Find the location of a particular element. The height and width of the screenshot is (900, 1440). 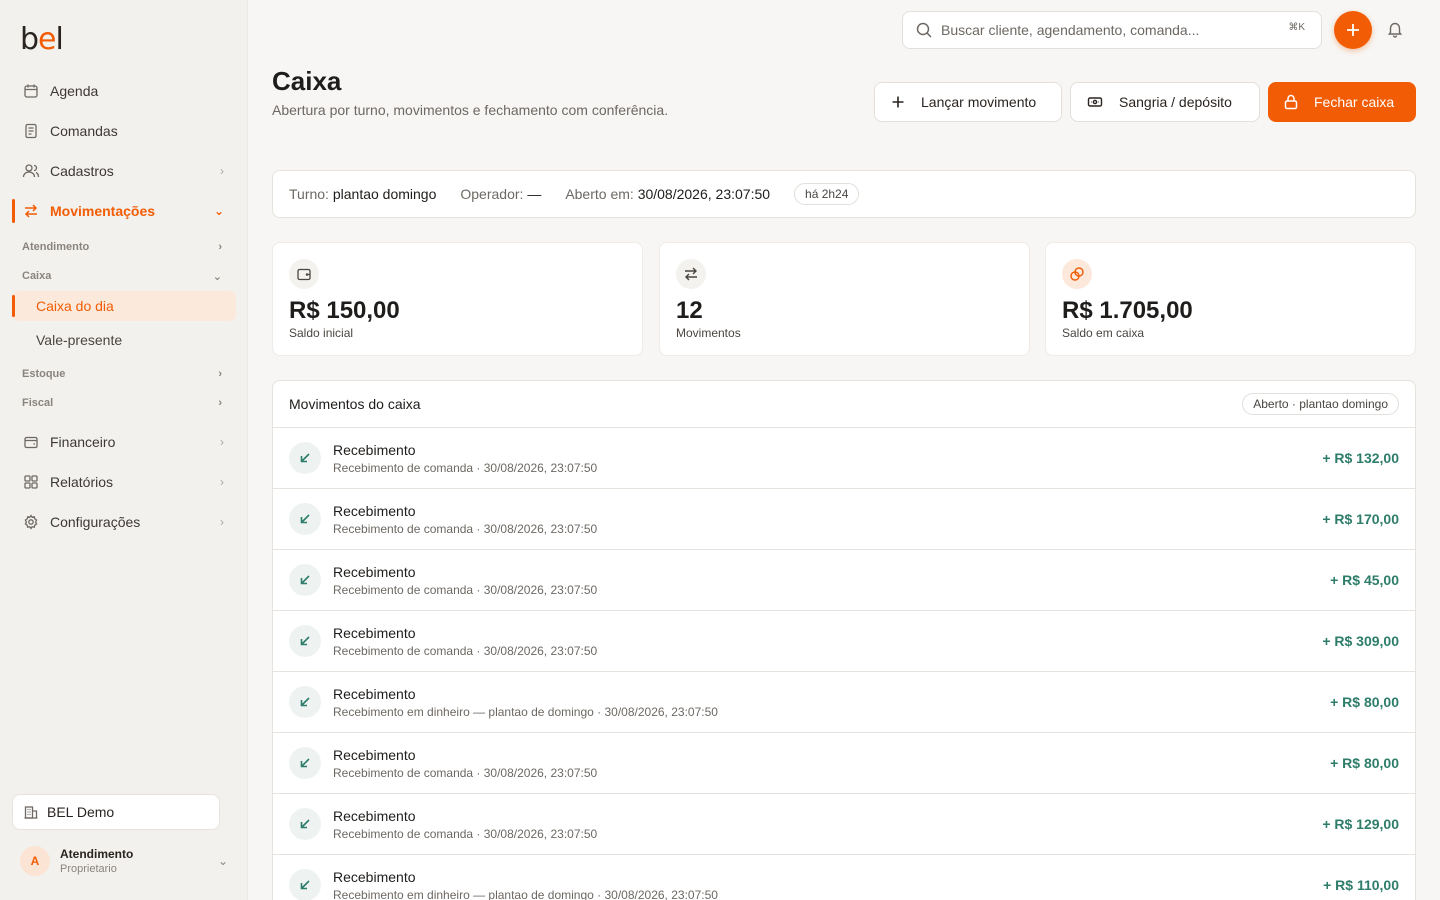

calendar-icon is located at coordinates (31, 91).